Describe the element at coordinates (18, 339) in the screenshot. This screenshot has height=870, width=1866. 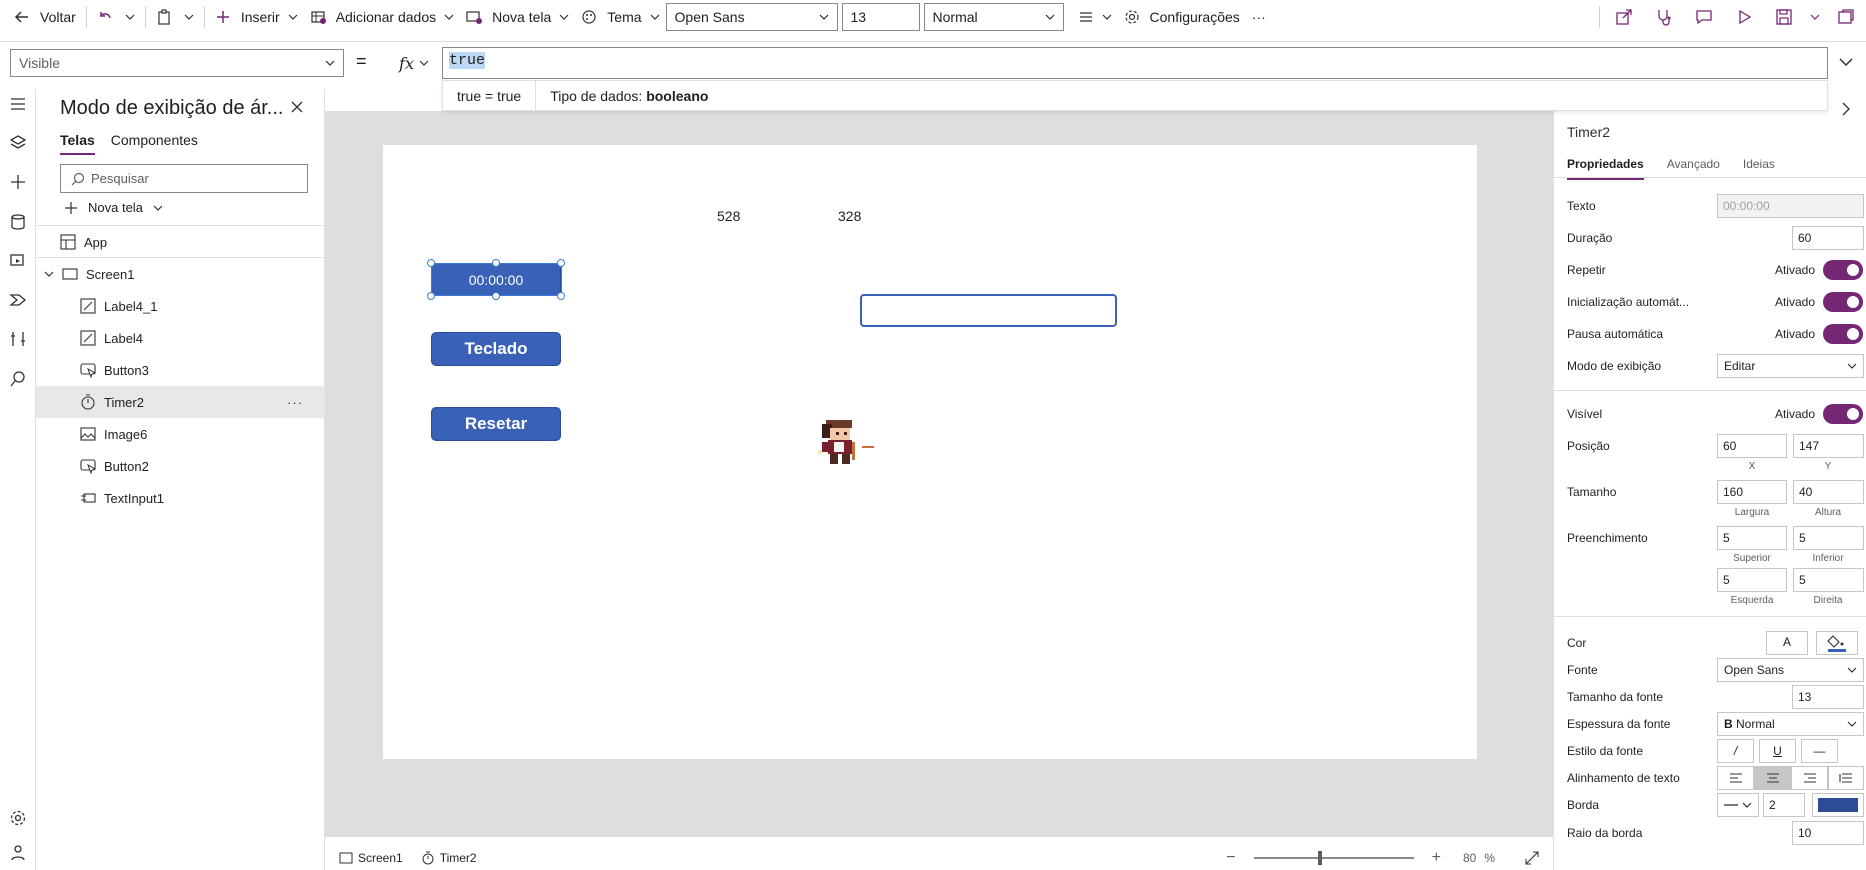
I see `variables-icon` at that location.